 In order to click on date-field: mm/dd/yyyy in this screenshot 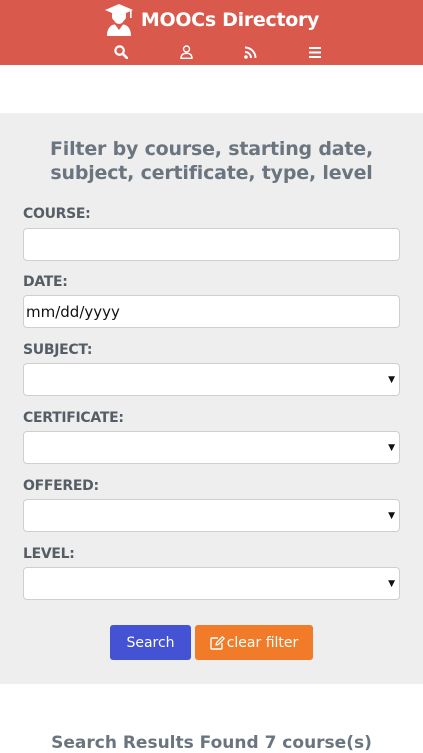, I will do `click(211, 311)`.